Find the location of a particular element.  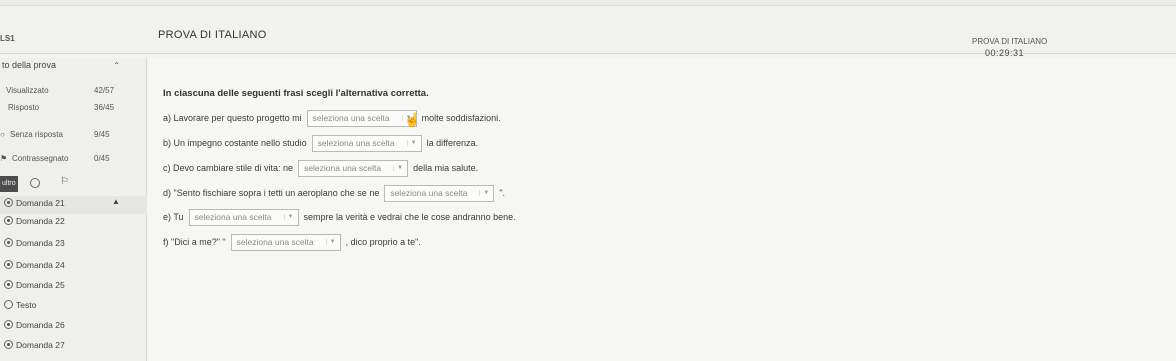

exam-title: PROVA DI ITALIANO is located at coordinates (1010, 41).